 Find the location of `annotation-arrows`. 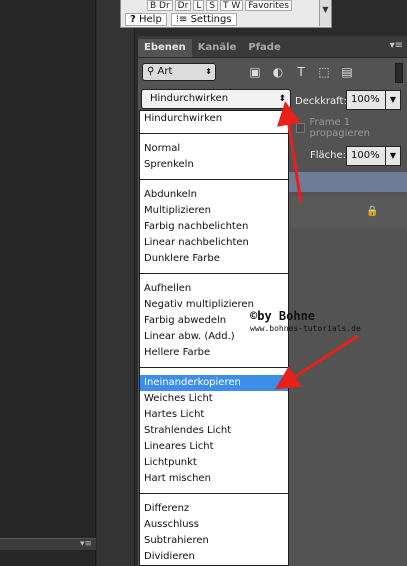

annotation-arrows is located at coordinates (316, 245).